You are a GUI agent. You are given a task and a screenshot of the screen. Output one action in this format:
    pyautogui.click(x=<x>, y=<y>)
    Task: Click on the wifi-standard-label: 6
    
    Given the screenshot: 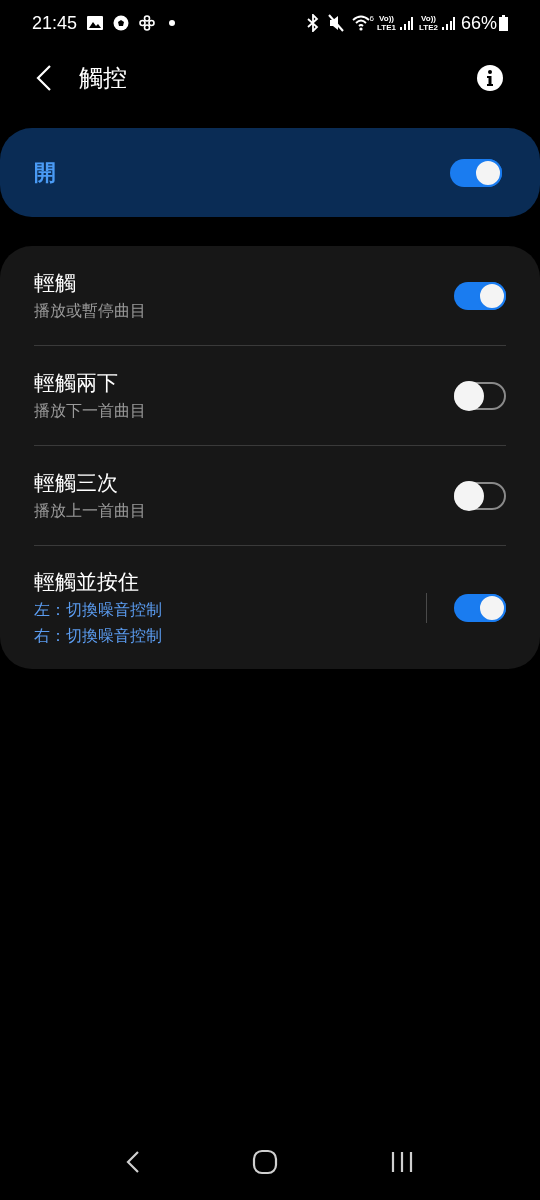 What is the action you would take?
    pyautogui.click(x=372, y=19)
    